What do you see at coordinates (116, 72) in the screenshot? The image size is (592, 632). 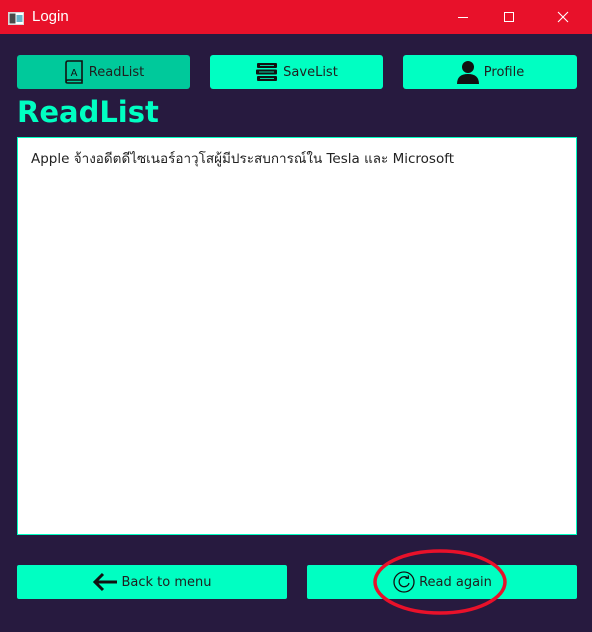 I see `nav-readlist-label: ReadList` at bounding box center [116, 72].